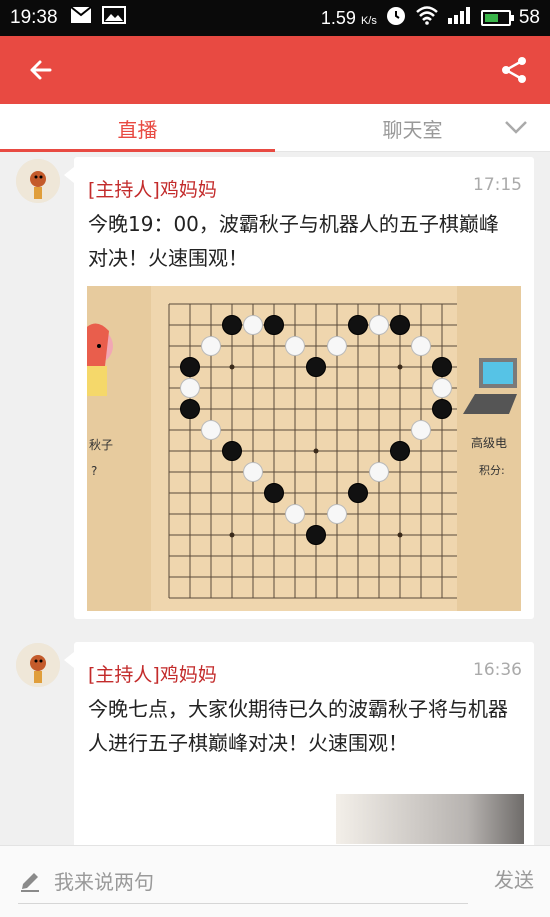 Image resolution: width=550 pixels, height=917 pixels. What do you see at coordinates (243, 881) in the screenshot?
I see `comment-input: 我来说两句` at bounding box center [243, 881].